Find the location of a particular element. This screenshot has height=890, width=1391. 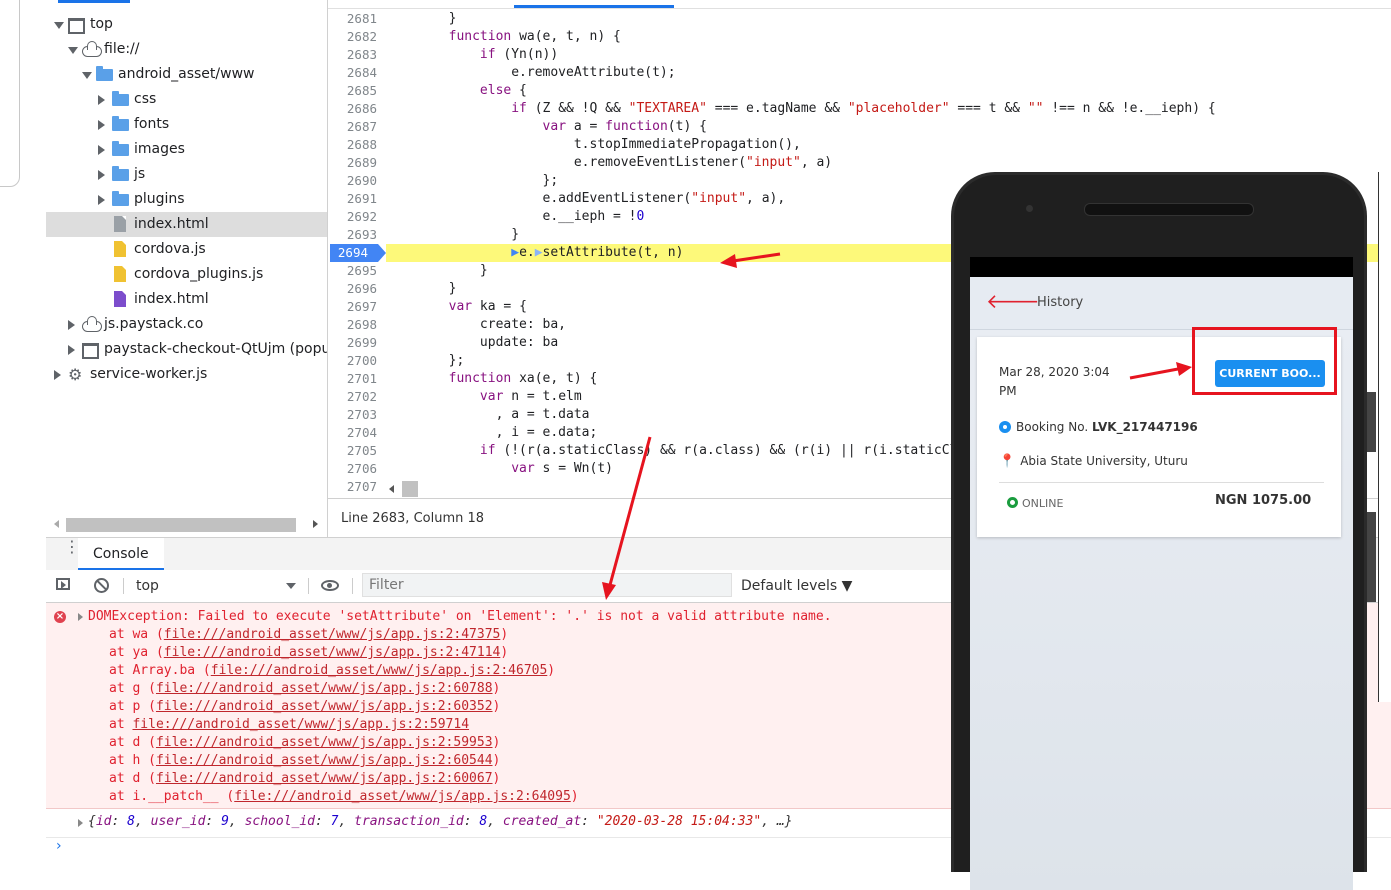

line-number: 2689 is located at coordinates (355, 163).